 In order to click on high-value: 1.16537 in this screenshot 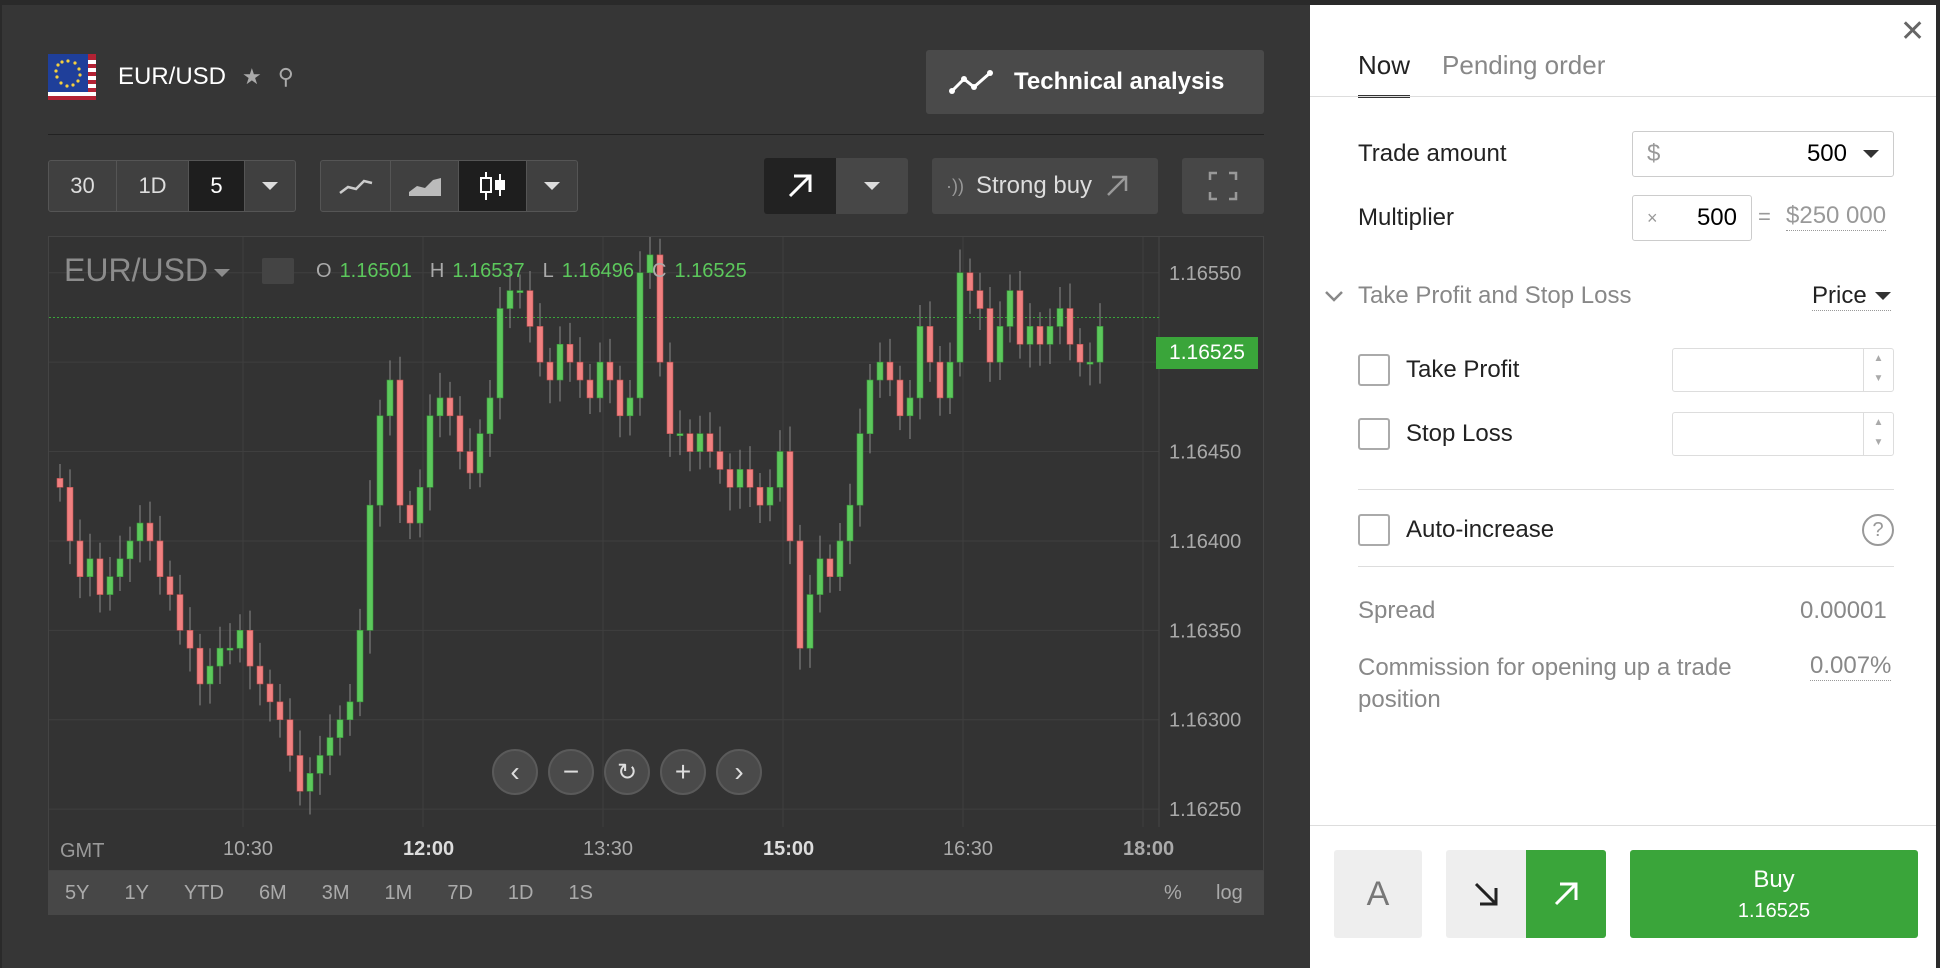, I will do `click(488, 271)`.